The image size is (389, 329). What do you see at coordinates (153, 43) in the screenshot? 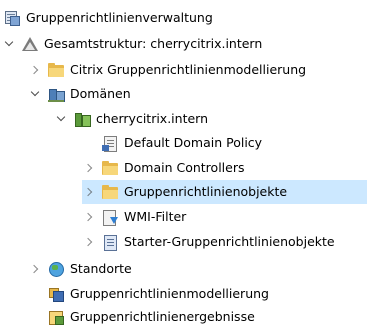
I see `tree-node-label: Gesamtstruktur: cherrycitrix.intern` at bounding box center [153, 43].